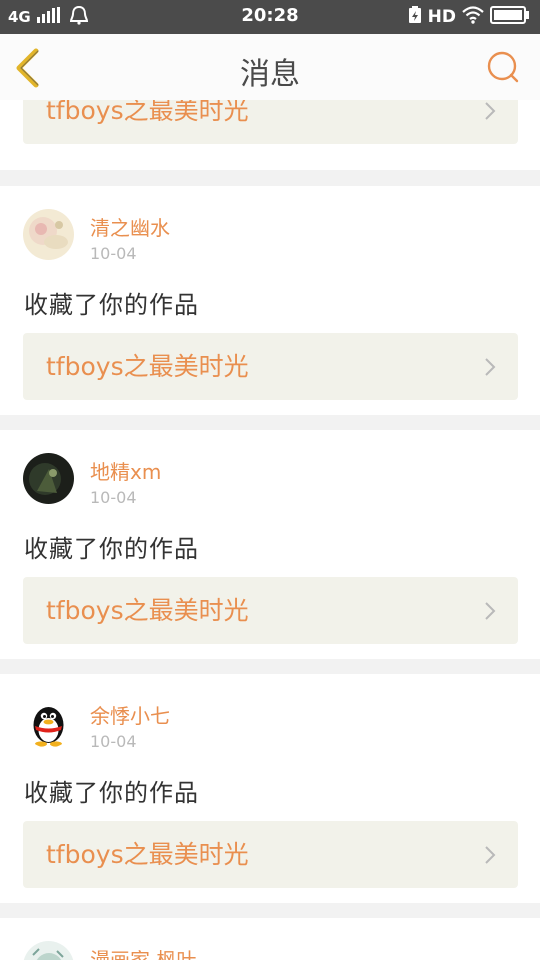  I want to click on page-title: 消息, so click(270, 74).